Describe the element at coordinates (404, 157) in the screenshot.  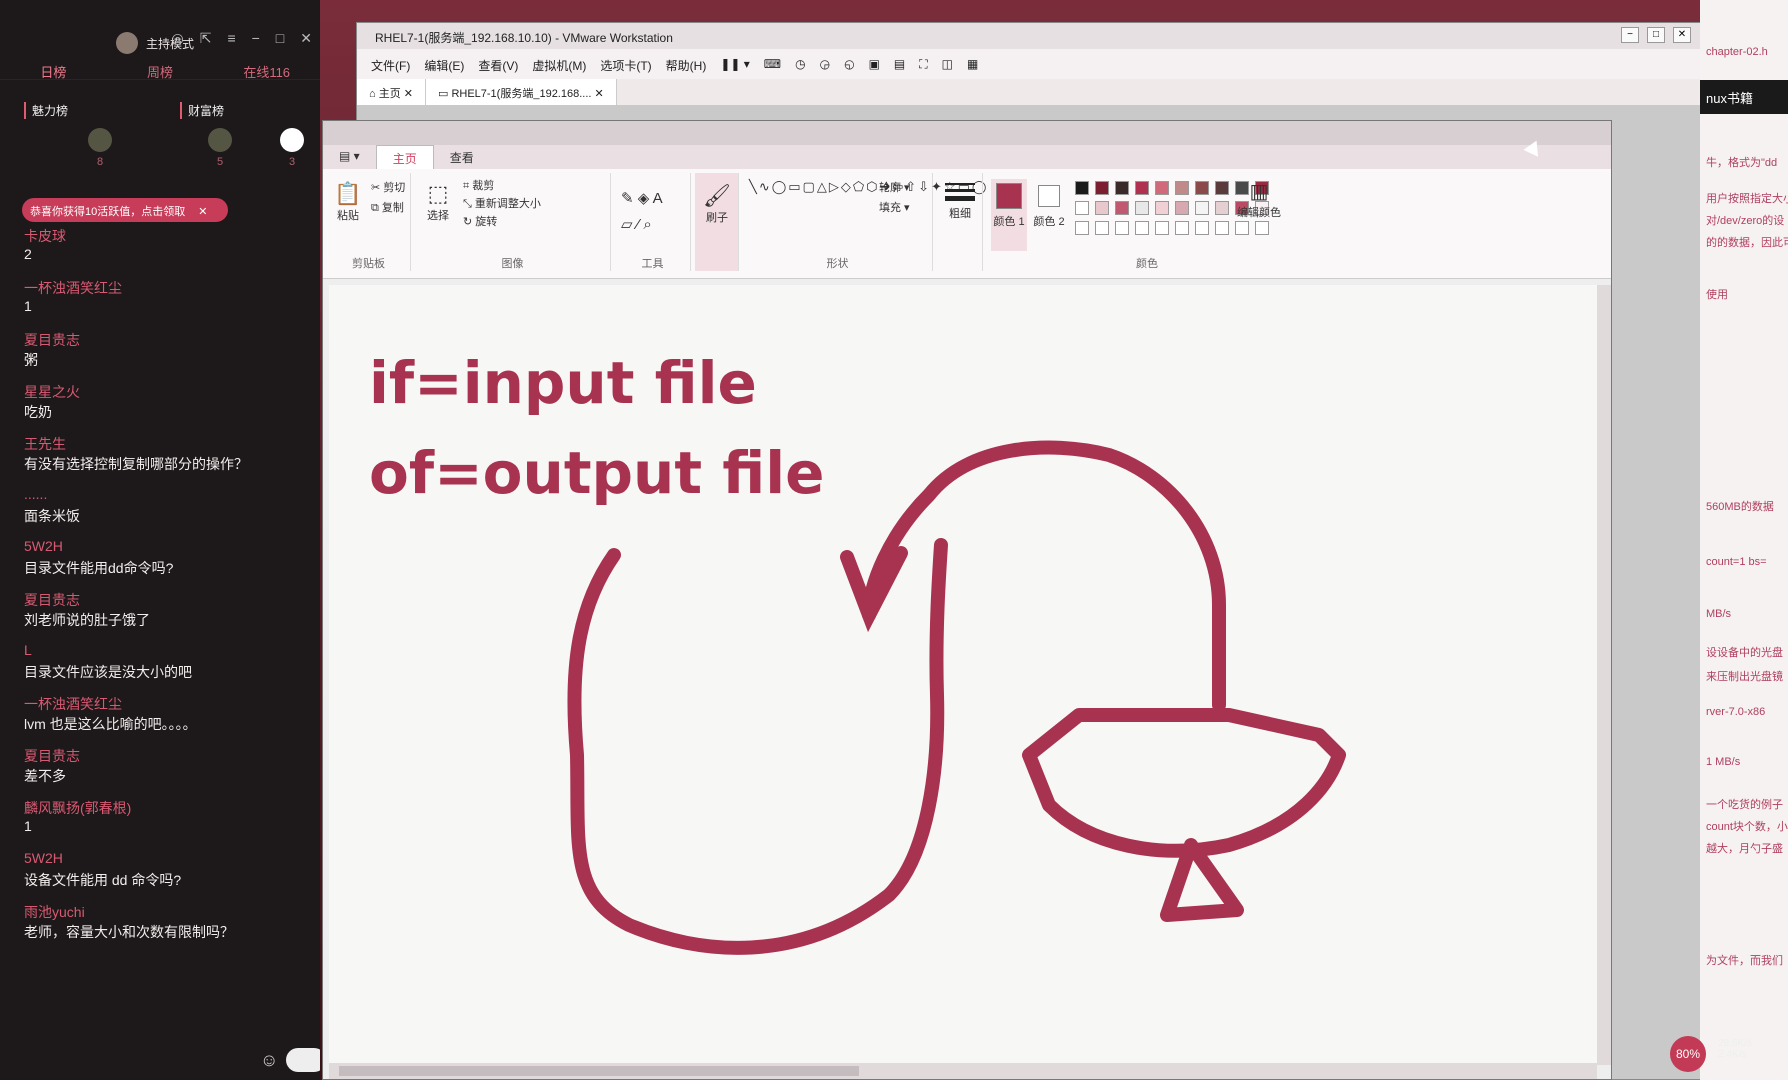
I see `tab-home: 主页` at that location.